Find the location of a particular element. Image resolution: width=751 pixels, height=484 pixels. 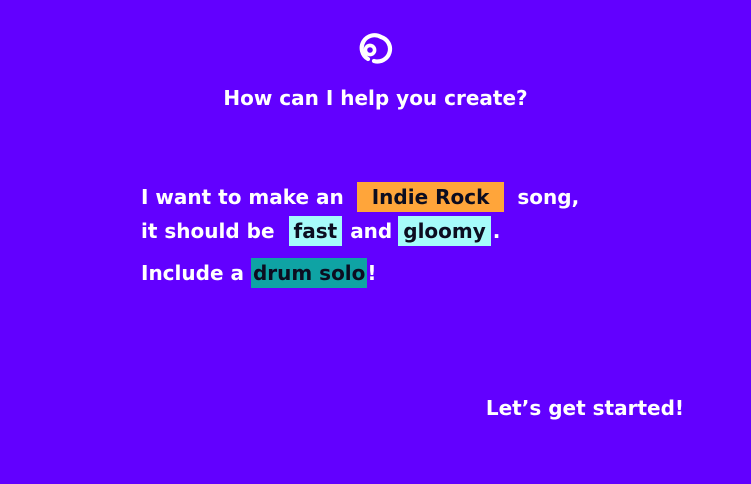

prompt-text: . is located at coordinates (496, 231).